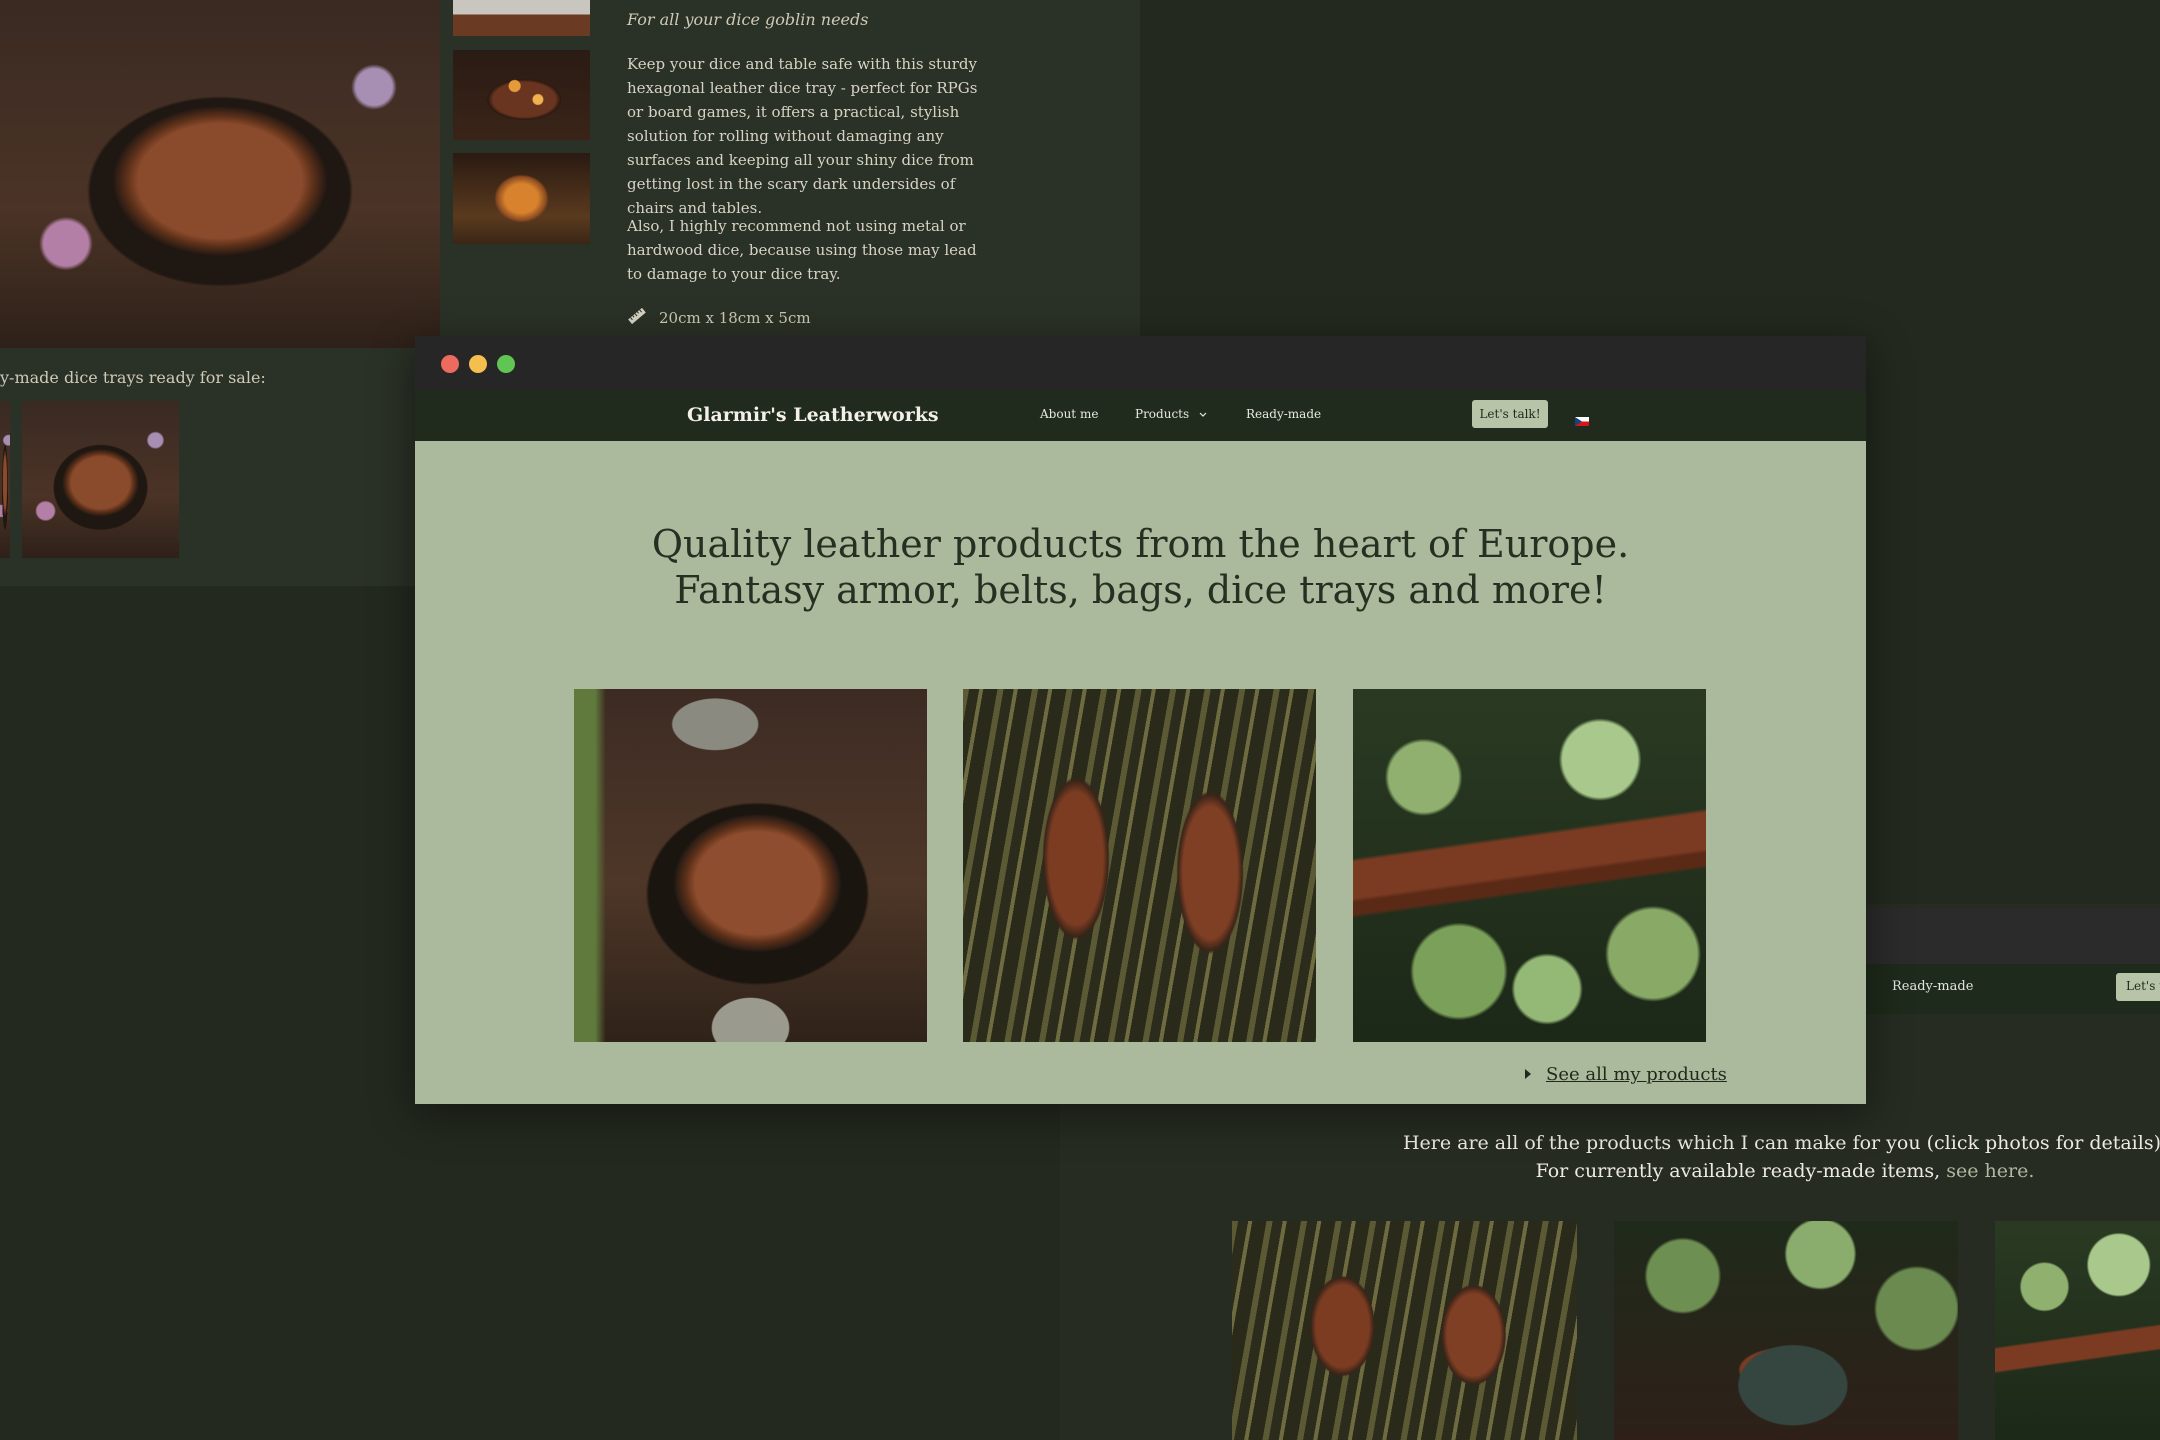 The width and height of the screenshot is (2160, 1440). Describe the element at coordinates (506, 364) in the screenshot. I see `maximize-window-button` at that location.